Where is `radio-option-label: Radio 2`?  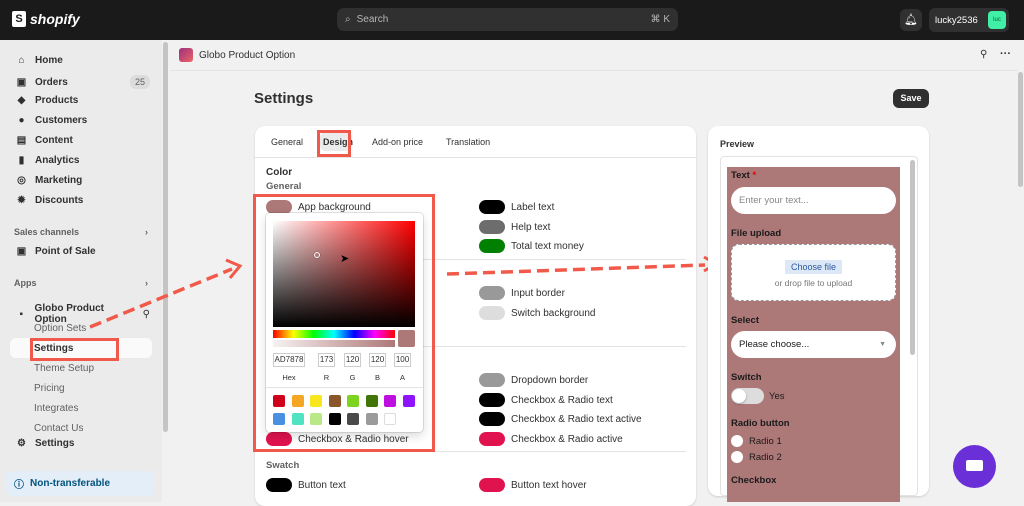 radio-option-label: Radio 2 is located at coordinates (765, 457).